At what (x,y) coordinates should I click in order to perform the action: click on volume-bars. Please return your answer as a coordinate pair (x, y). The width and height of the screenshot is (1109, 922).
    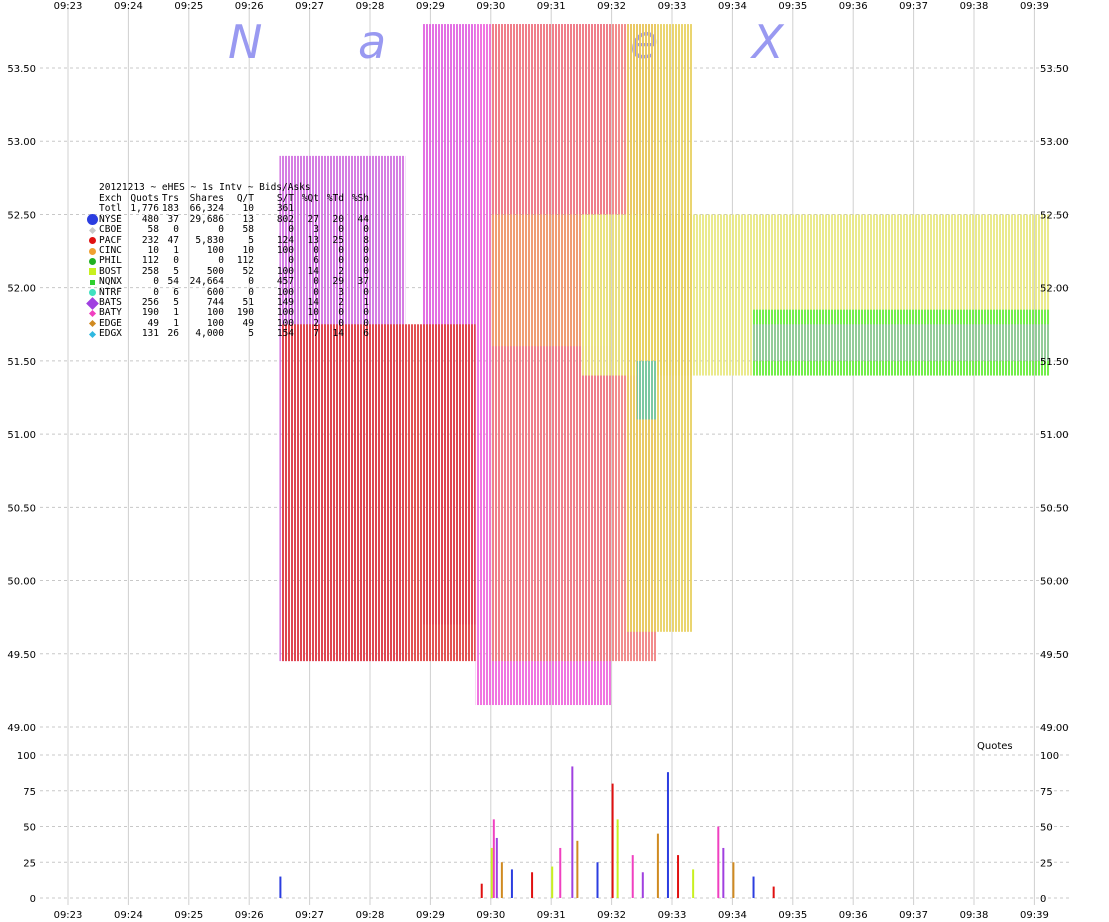
    Looking at the image, I should click on (527, 832).